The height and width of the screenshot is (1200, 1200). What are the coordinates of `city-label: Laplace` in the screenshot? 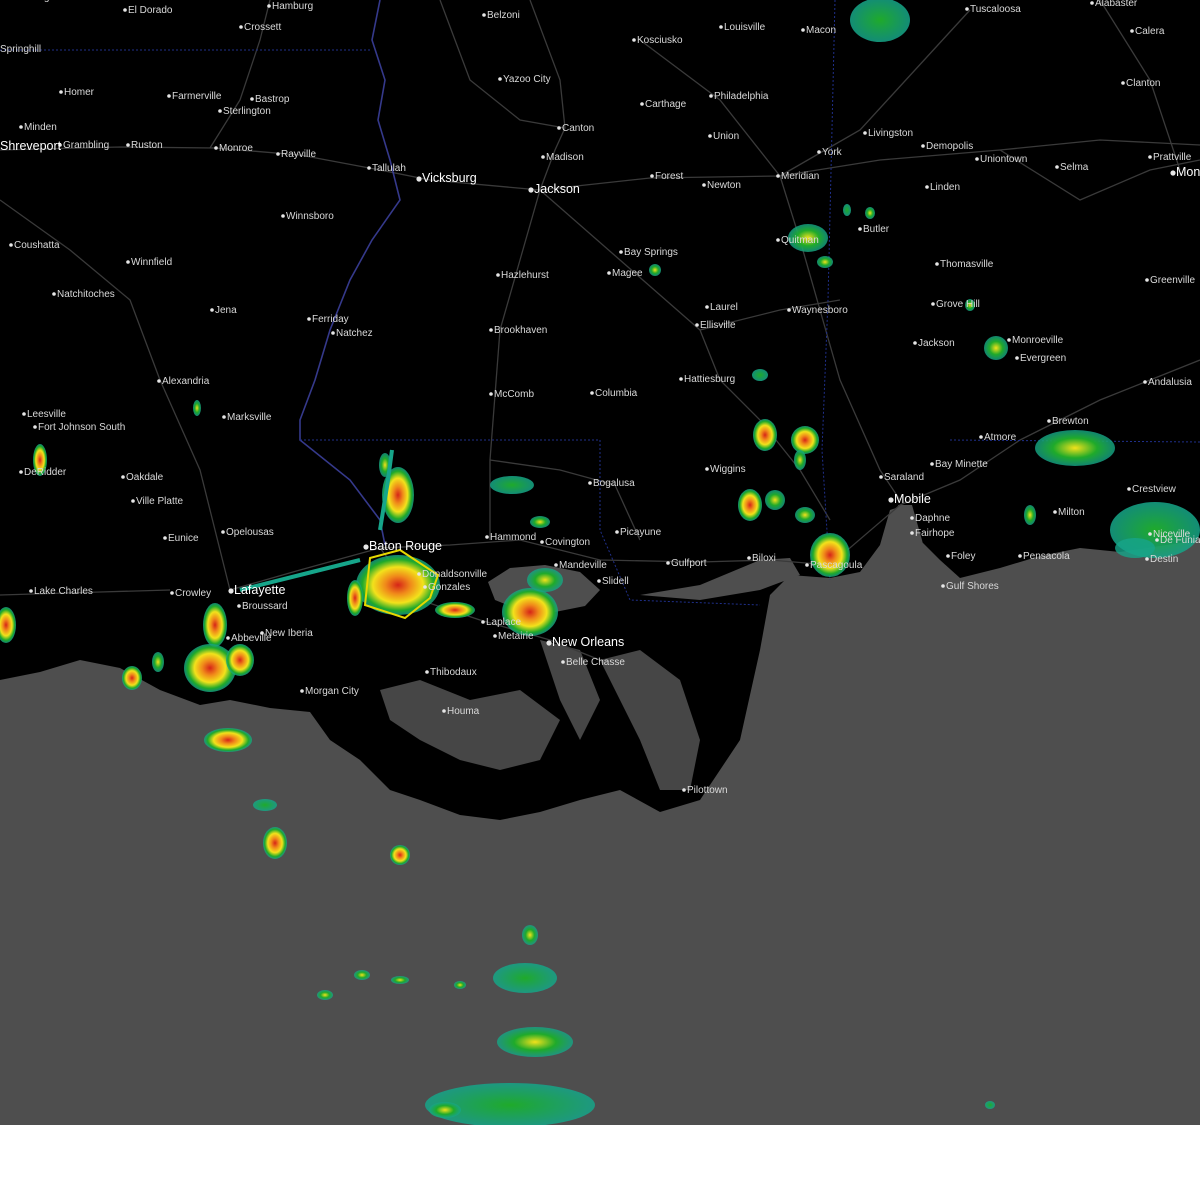 It's located at (501, 622).